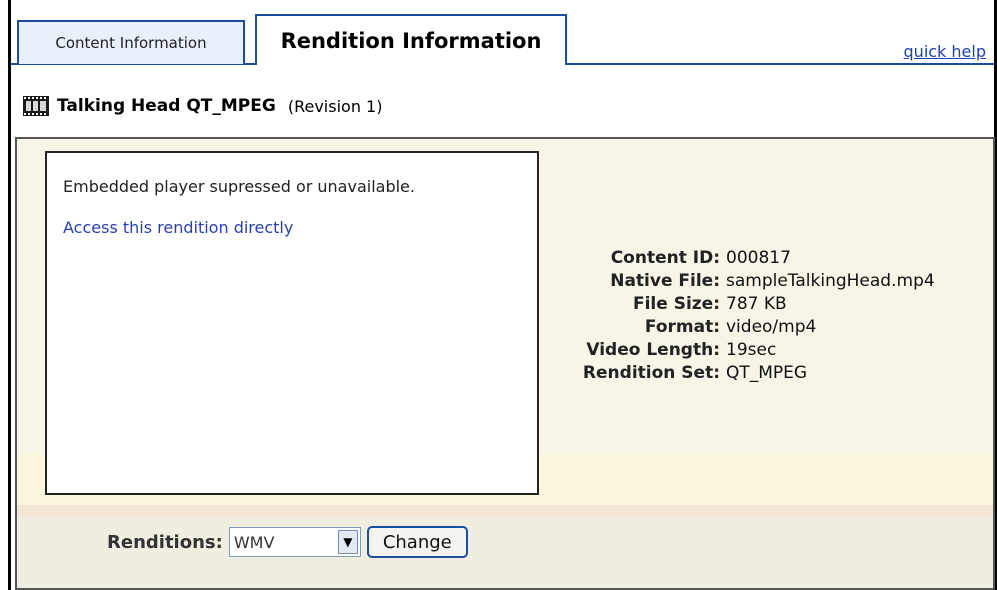  I want to click on change-button-label: Change, so click(417, 542).